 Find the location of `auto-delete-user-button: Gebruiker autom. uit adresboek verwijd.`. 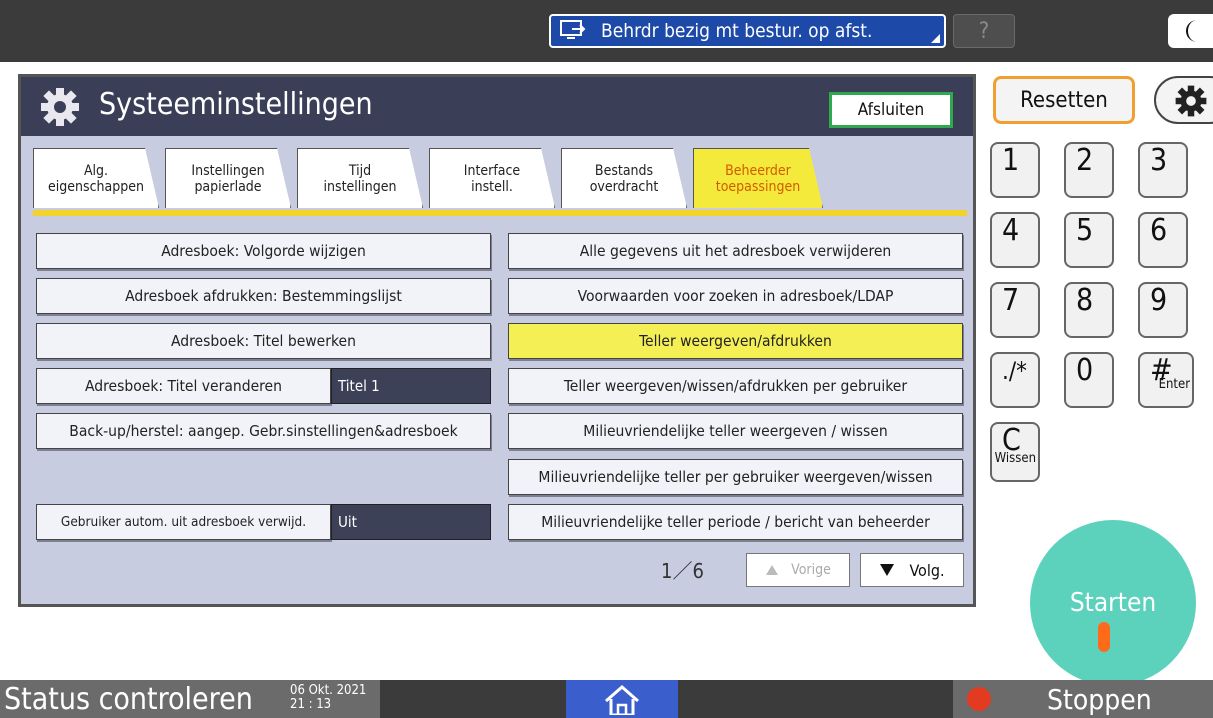

auto-delete-user-button: Gebruiker autom. uit adresboek verwijd. is located at coordinates (183, 522).